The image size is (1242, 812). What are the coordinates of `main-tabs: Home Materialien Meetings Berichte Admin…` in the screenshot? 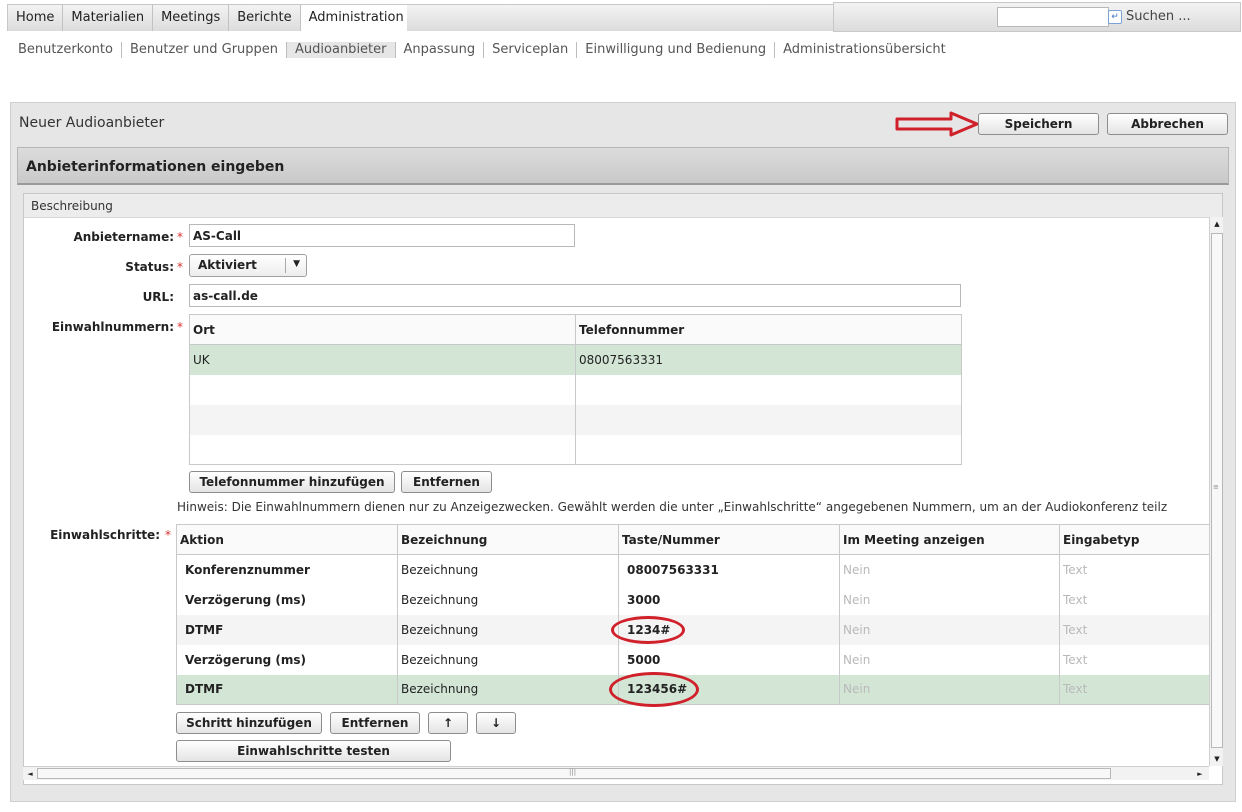 It's located at (210, 17).